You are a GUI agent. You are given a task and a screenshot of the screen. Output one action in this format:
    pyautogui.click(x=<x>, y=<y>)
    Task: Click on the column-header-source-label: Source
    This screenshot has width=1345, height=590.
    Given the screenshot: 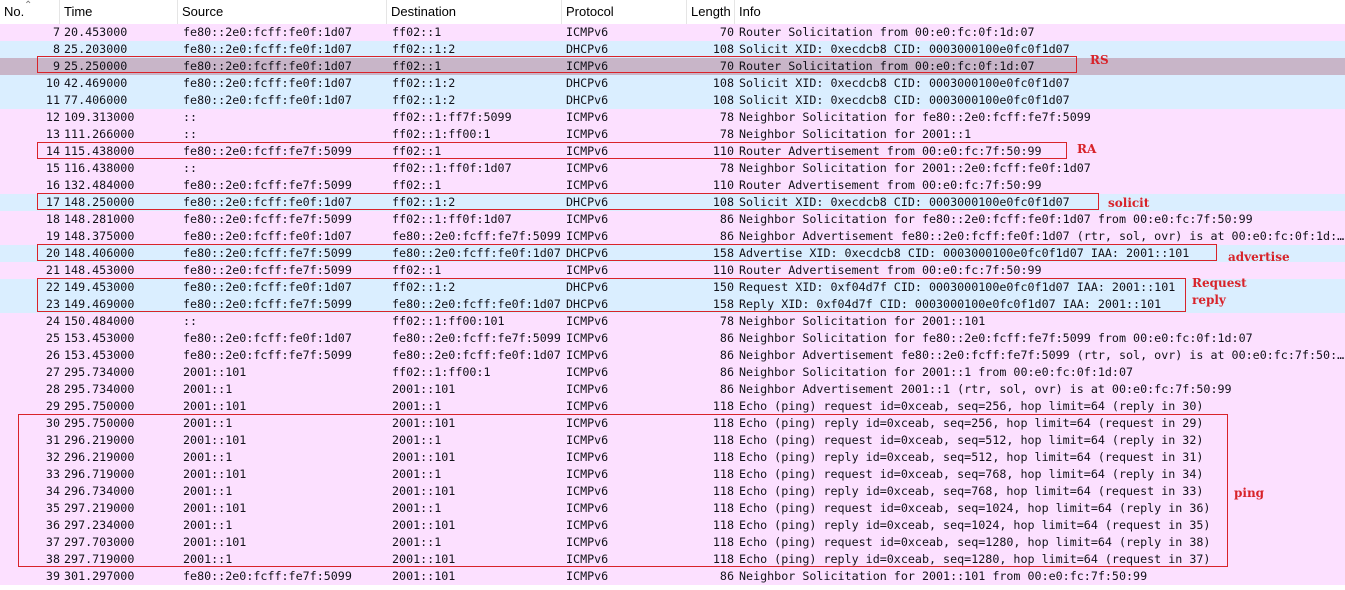 What is the action you would take?
    pyautogui.click(x=203, y=11)
    